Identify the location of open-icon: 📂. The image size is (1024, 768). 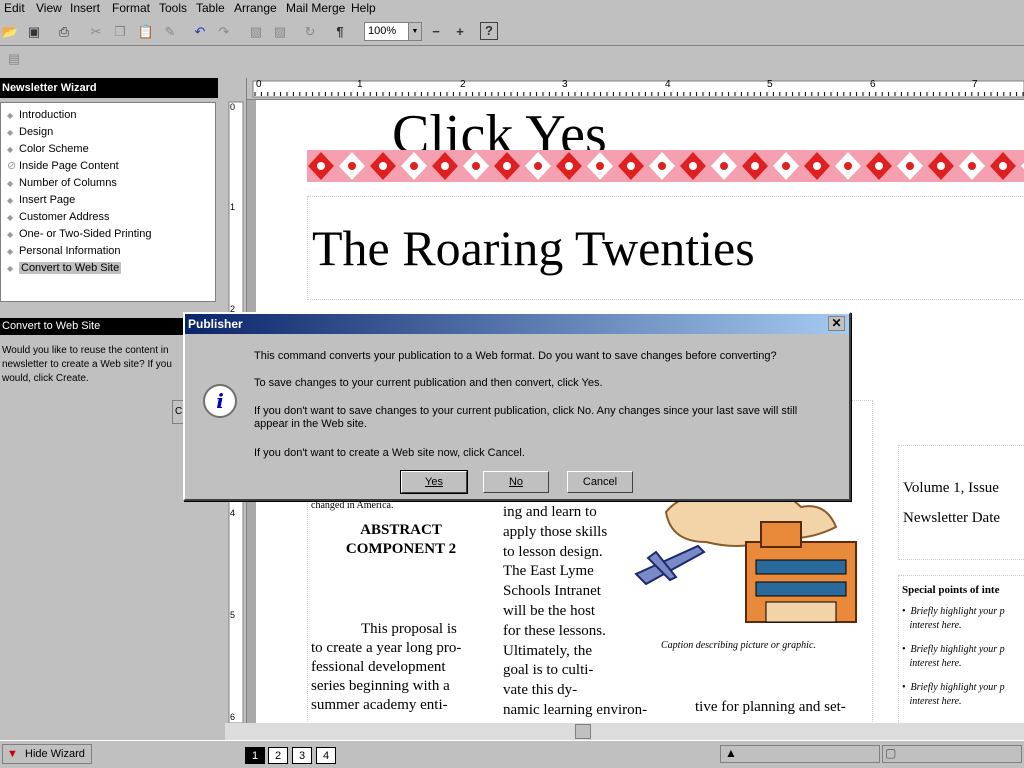
(10, 32).